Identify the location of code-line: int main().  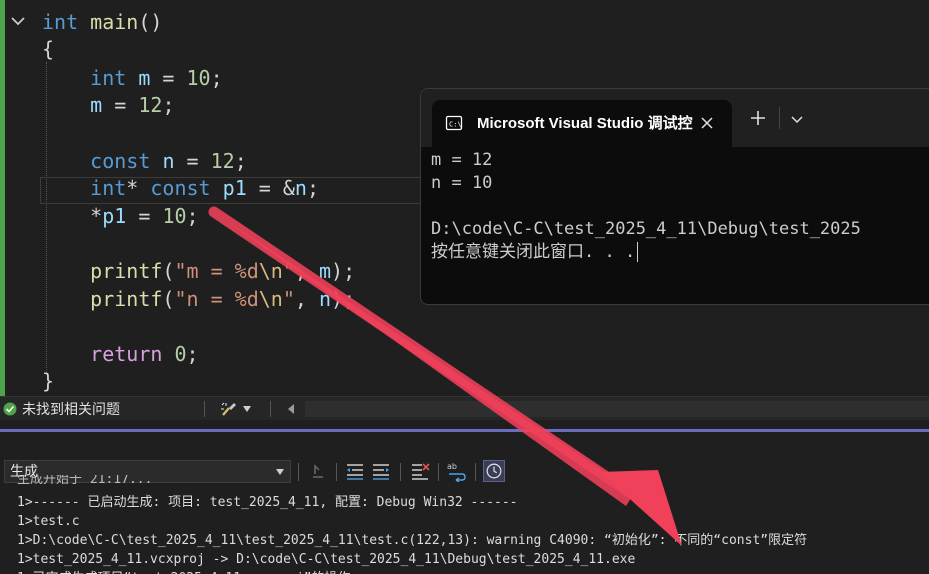
(102, 22).